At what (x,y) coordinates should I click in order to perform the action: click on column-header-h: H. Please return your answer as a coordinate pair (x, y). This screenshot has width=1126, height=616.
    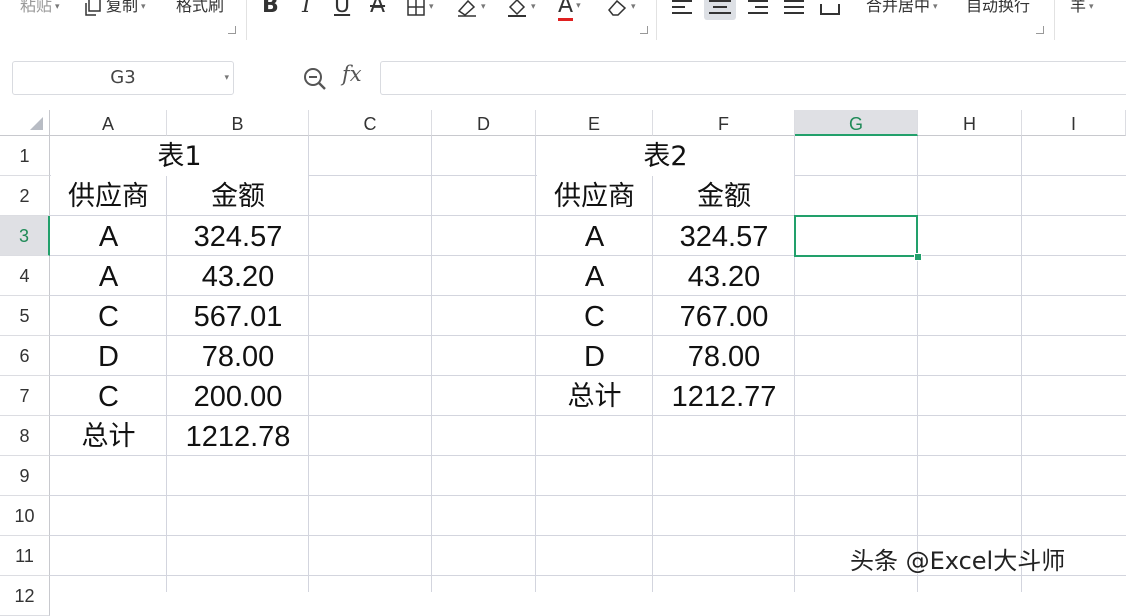
    Looking at the image, I should click on (970, 123).